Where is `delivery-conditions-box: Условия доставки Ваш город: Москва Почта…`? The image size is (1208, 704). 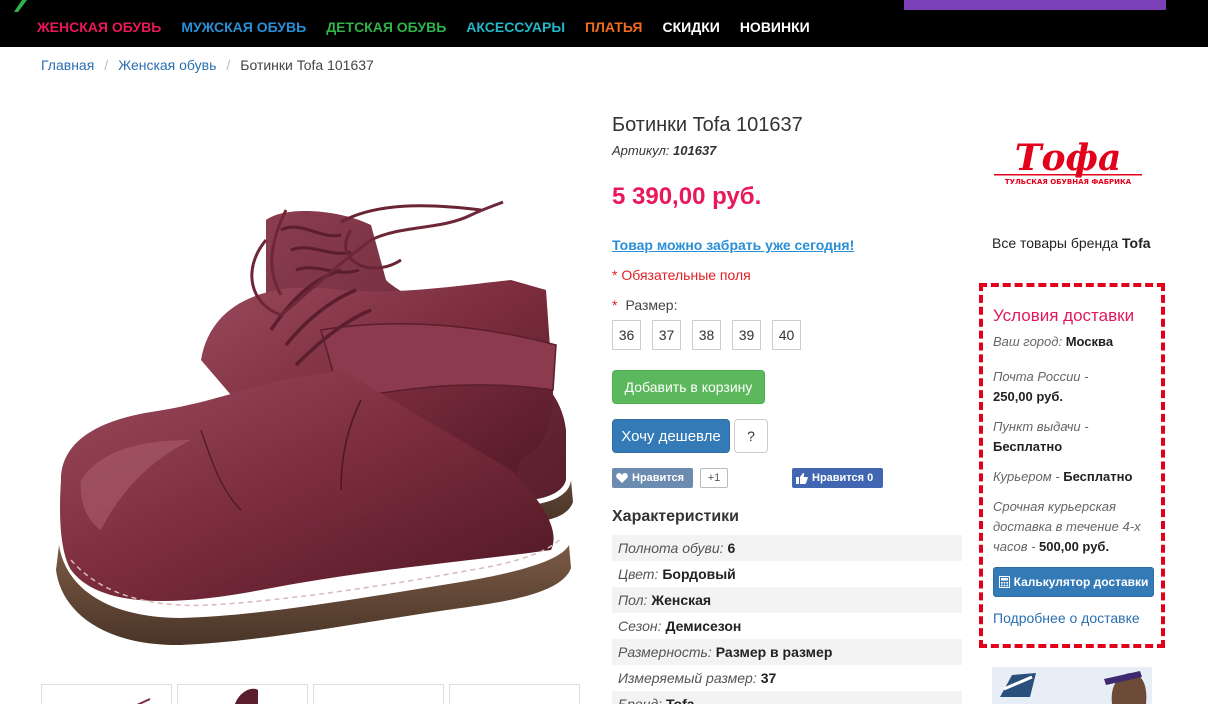
delivery-conditions-box: Условия доставки Ваш город: Москва Почта… is located at coordinates (1072, 465).